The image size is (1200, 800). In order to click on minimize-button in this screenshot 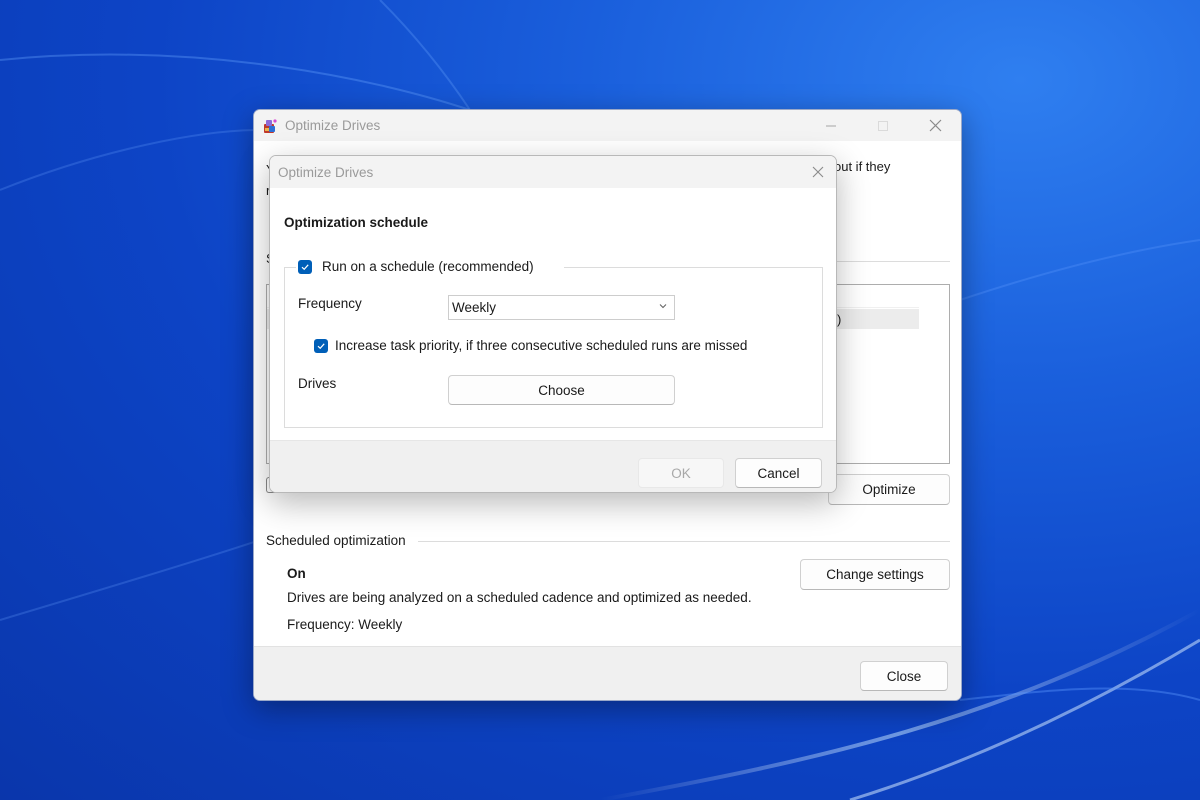, I will do `click(831, 125)`.